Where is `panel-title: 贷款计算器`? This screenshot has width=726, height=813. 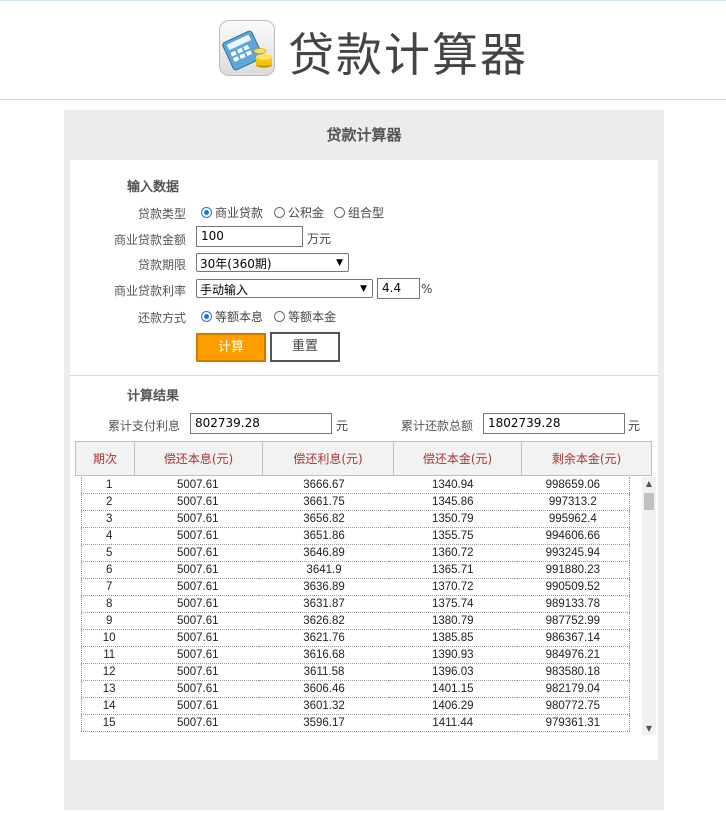 panel-title: 贷款计算器 is located at coordinates (364, 135).